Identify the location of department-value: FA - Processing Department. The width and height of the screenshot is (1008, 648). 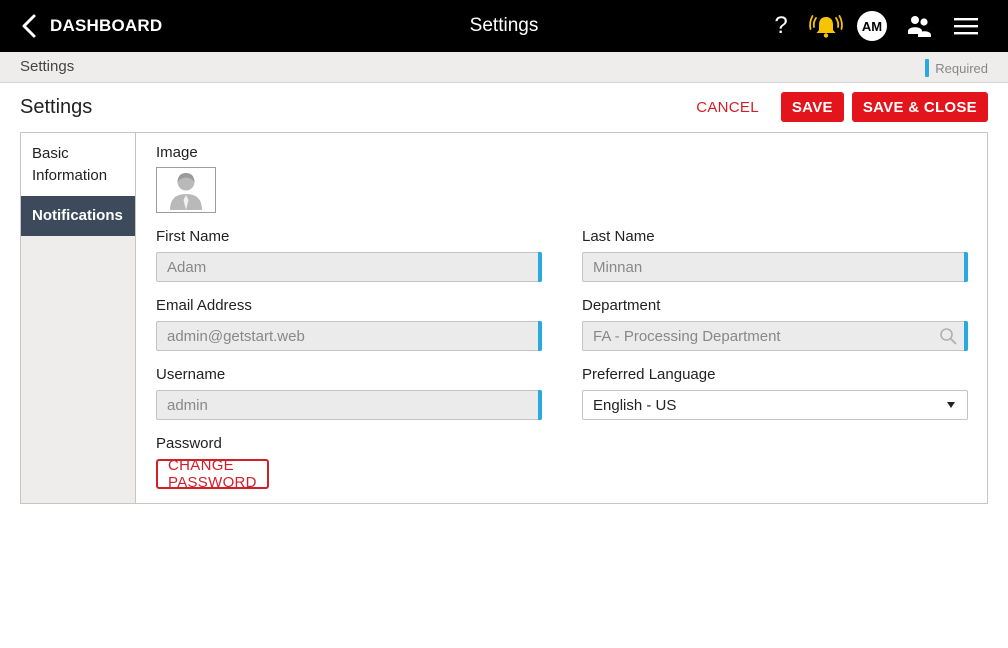
(687, 336).